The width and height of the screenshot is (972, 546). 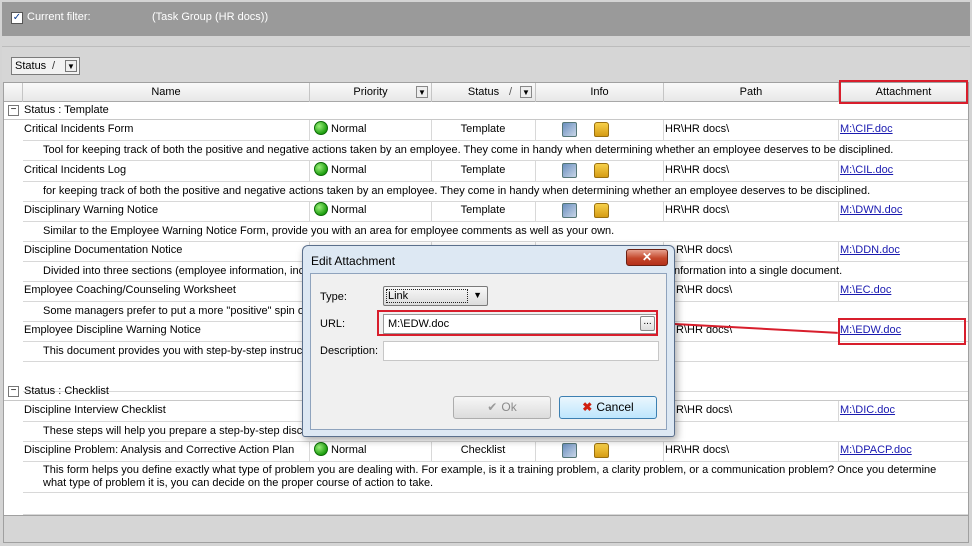 I want to click on status-cell: Checklist, so click(x=484, y=451).